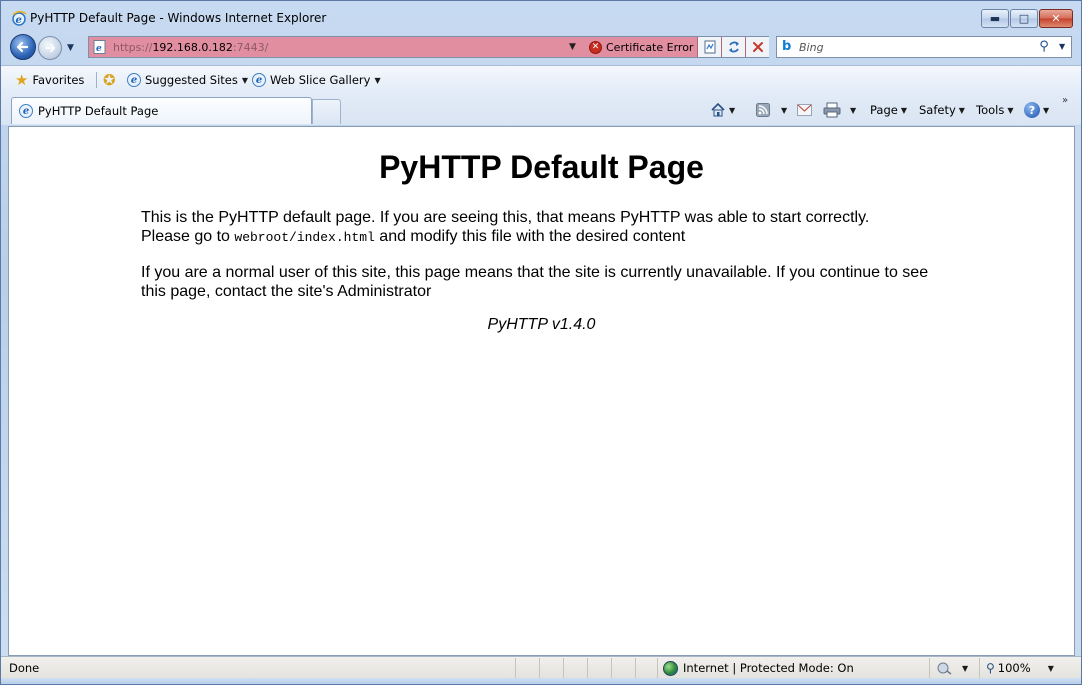 The height and width of the screenshot is (685, 1082). What do you see at coordinates (316, 80) in the screenshot?
I see `web-slice-gallery-button: e Web Slice Gallery ▼` at bounding box center [316, 80].